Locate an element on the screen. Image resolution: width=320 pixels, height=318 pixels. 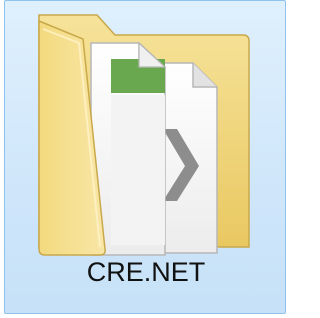
folder-label: CRE.NET is located at coordinates (146, 272).